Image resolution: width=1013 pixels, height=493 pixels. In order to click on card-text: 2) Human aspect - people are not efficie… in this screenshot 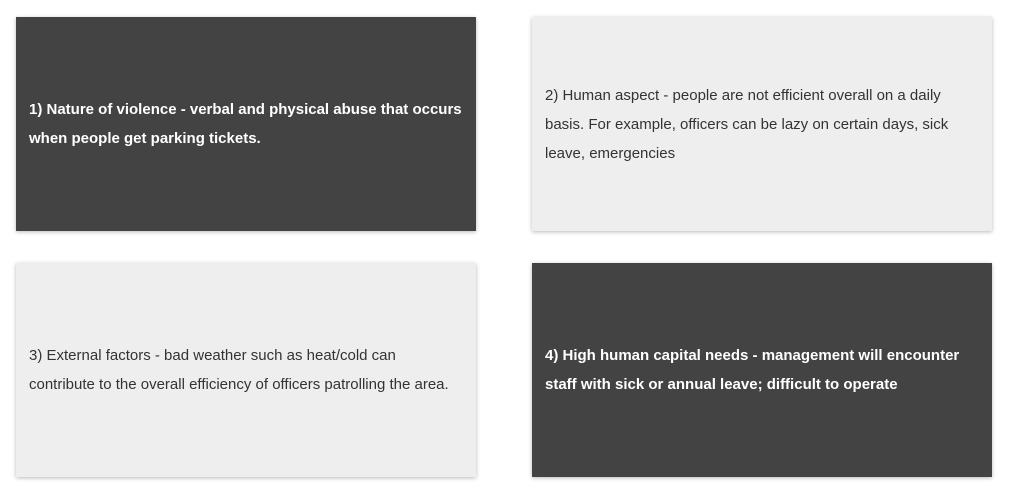, I will do `click(747, 124)`.